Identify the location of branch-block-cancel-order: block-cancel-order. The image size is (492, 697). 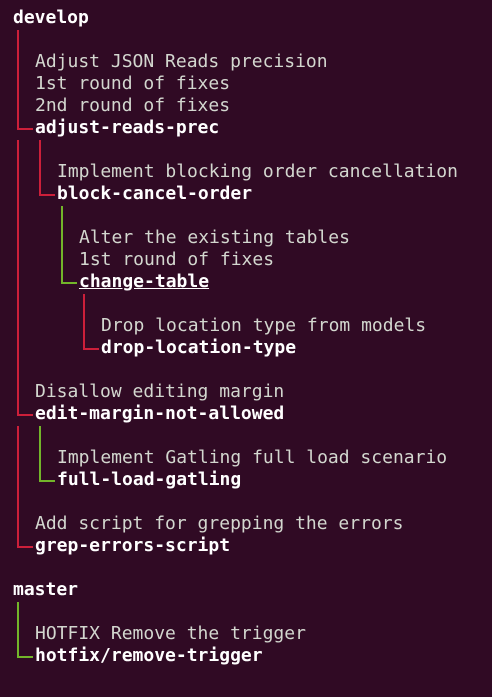
(154, 194).